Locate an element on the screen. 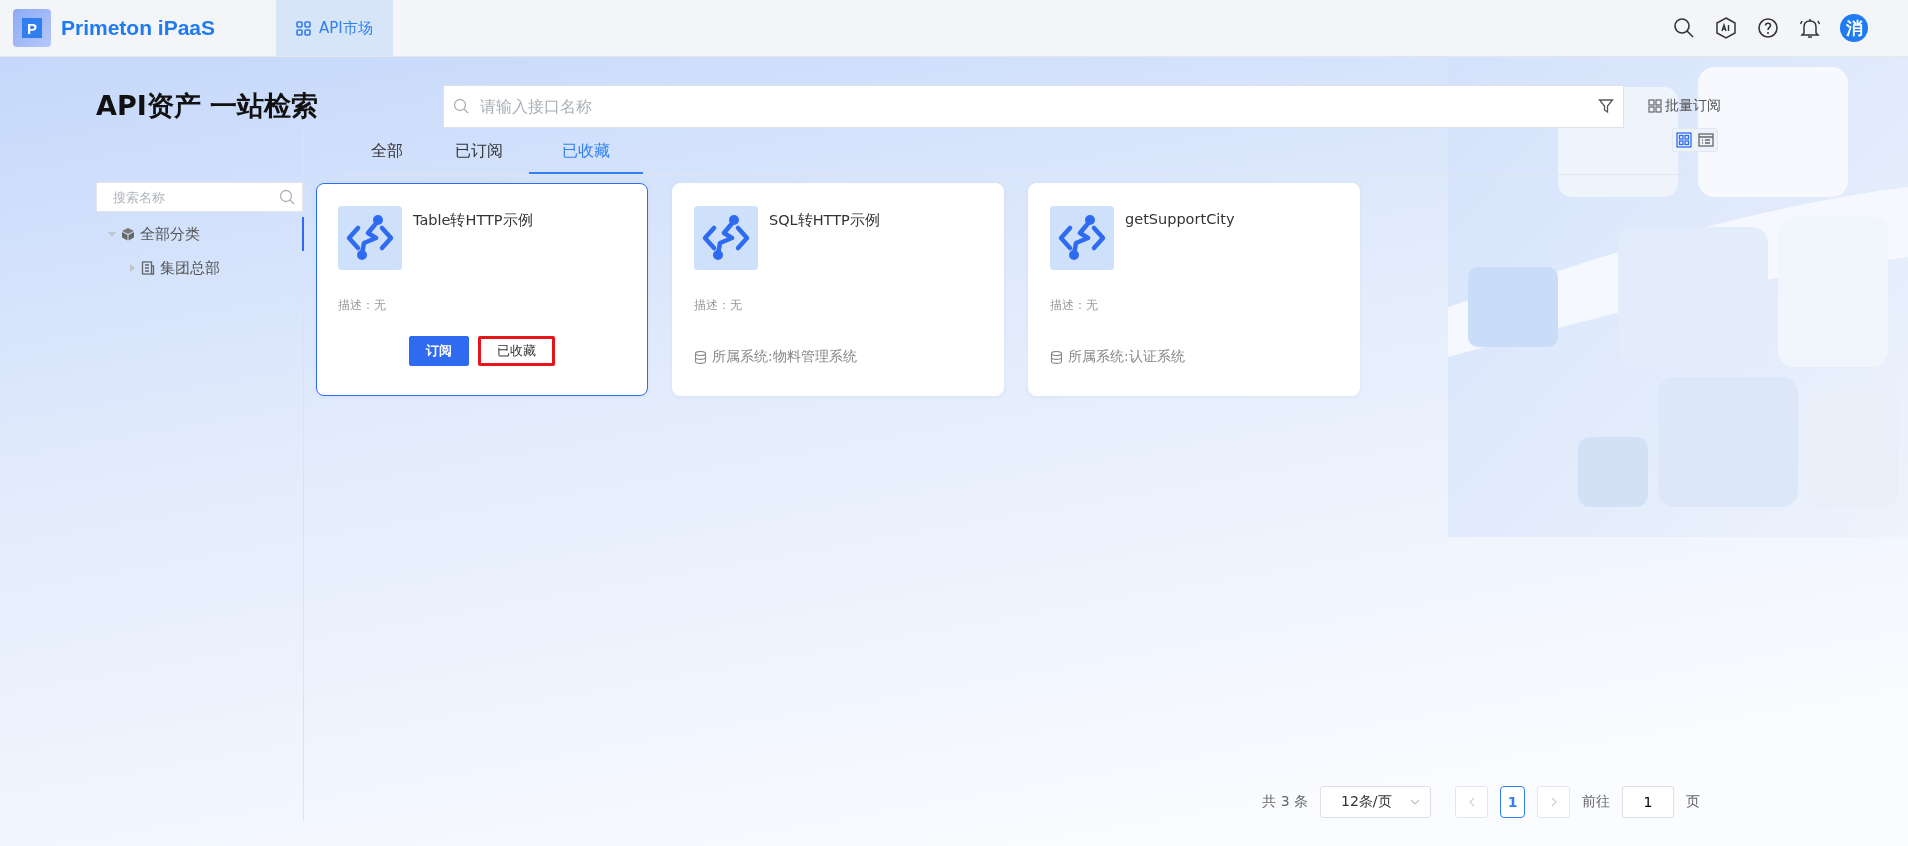  goto-label: 前往 is located at coordinates (1596, 802).